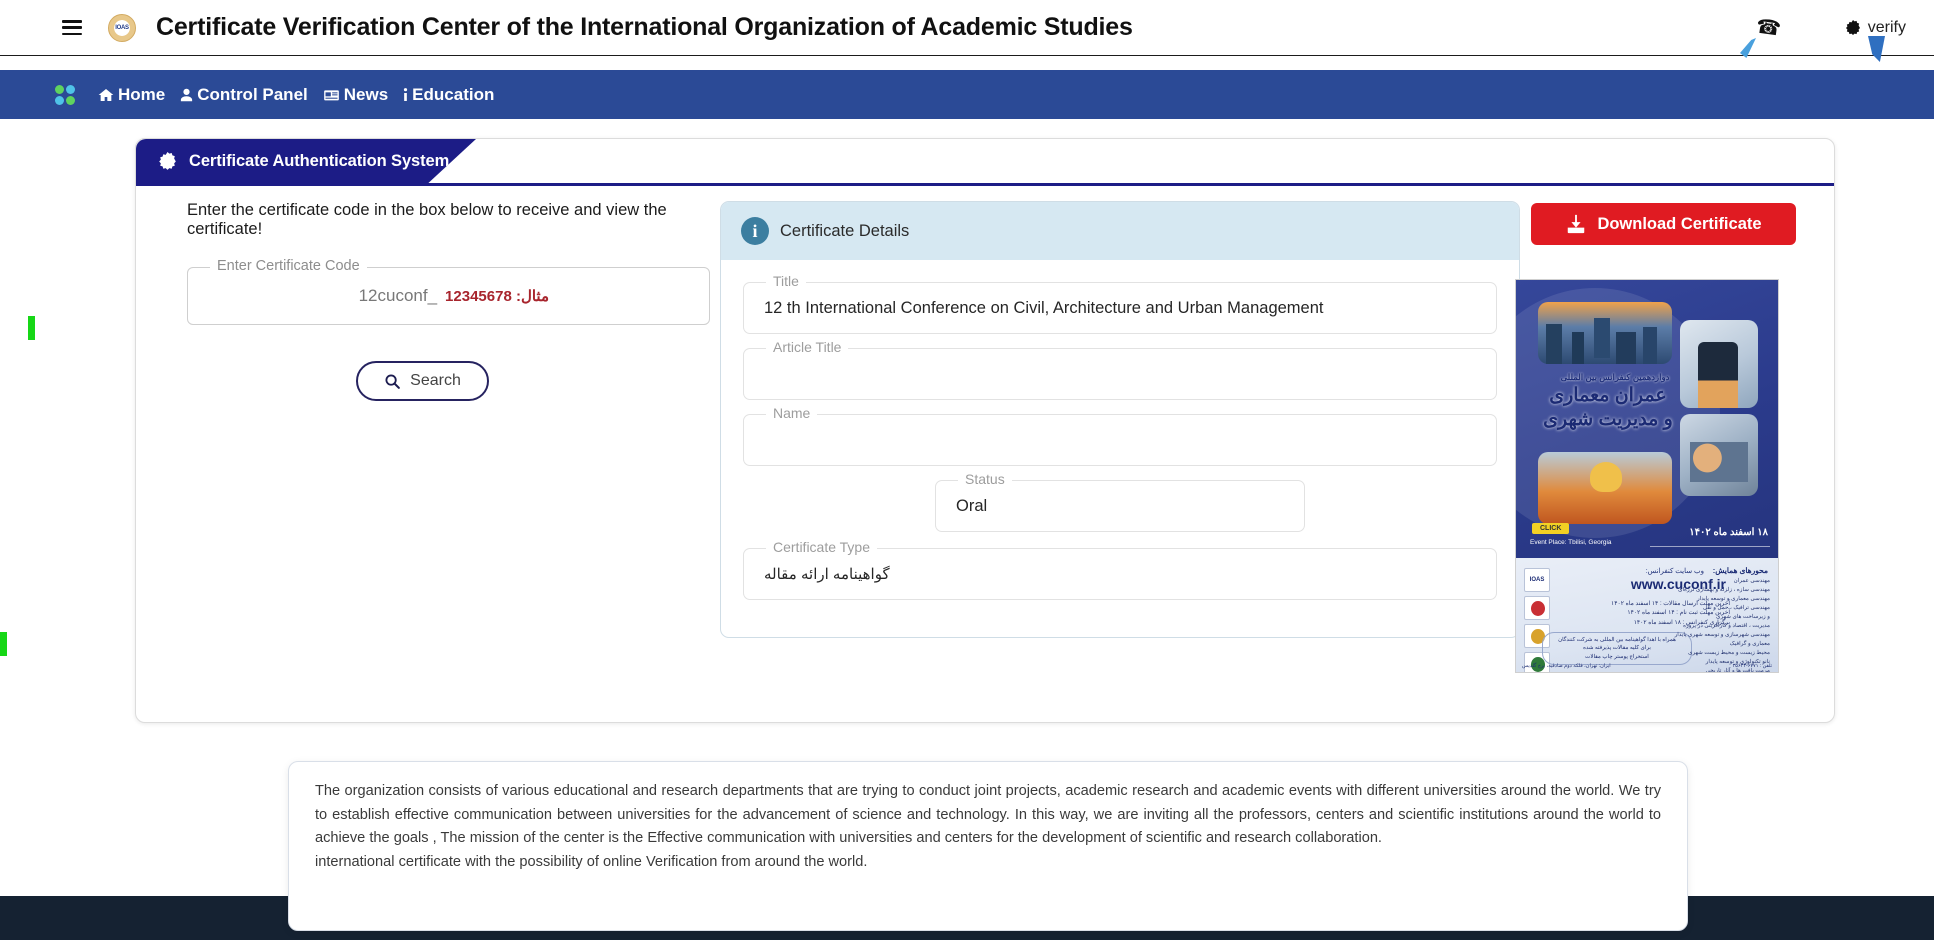 This screenshot has height=940, width=1934. I want to click on download-icon, so click(1576, 224).